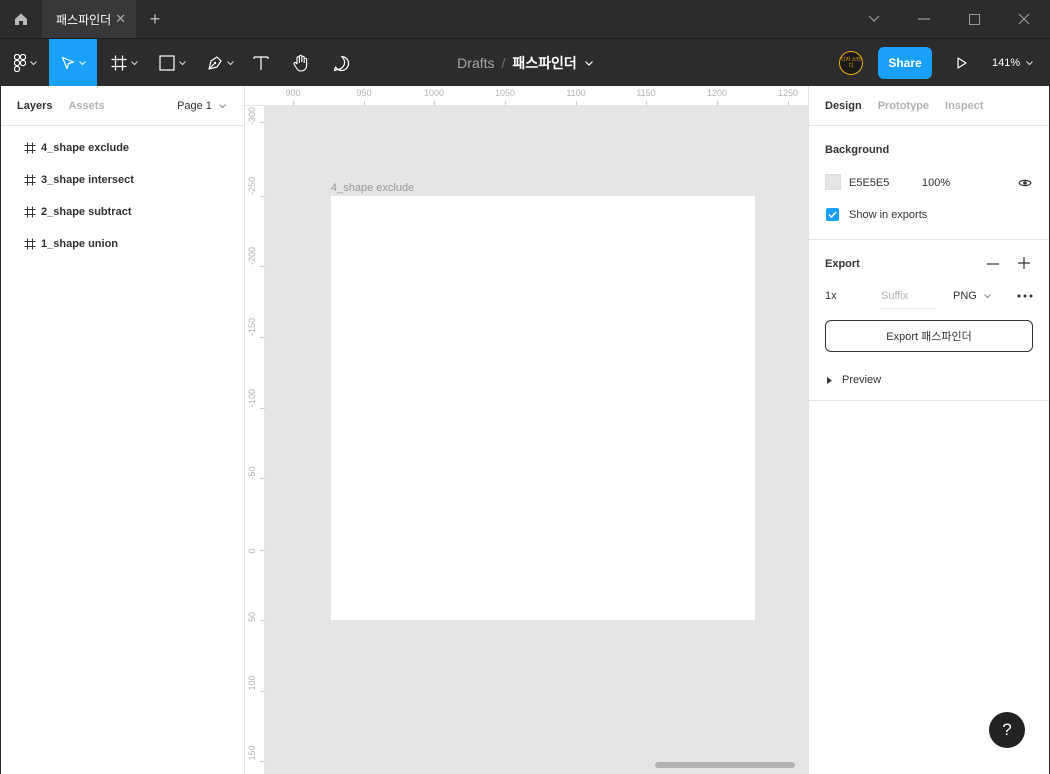 The image size is (1050, 774). I want to click on preview-toggle: Preview, so click(854, 380).